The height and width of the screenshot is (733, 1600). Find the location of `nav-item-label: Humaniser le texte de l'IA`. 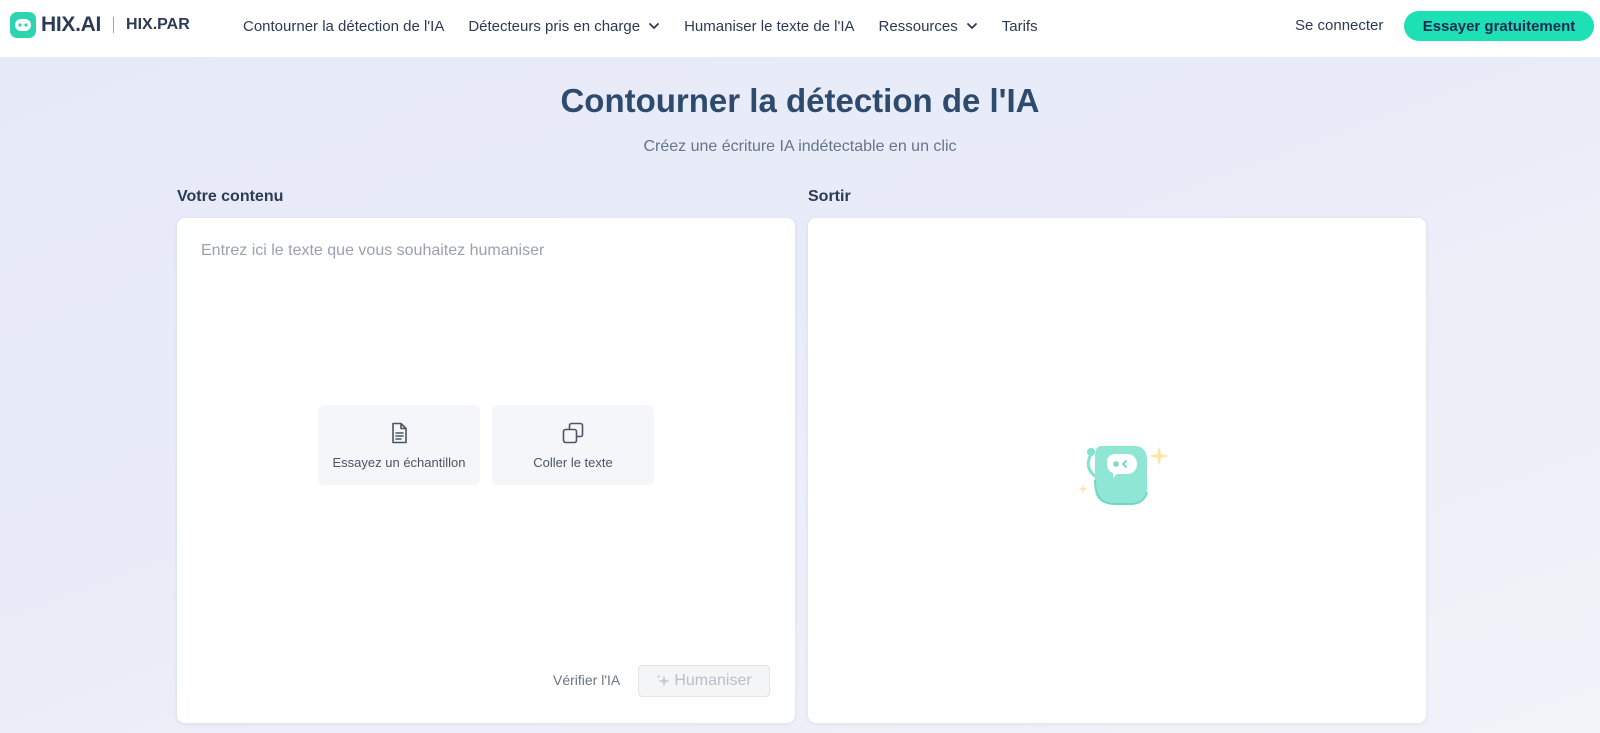

nav-item-label: Humaniser le texte de l'IA is located at coordinates (769, 26).